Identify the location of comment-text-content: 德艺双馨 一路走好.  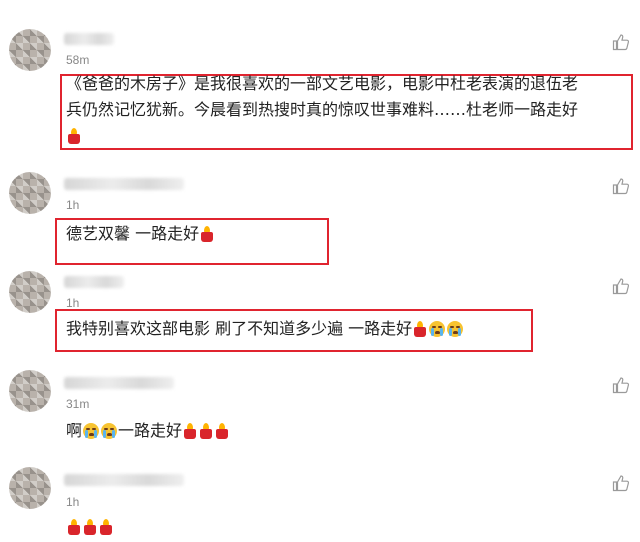
(133, 233).